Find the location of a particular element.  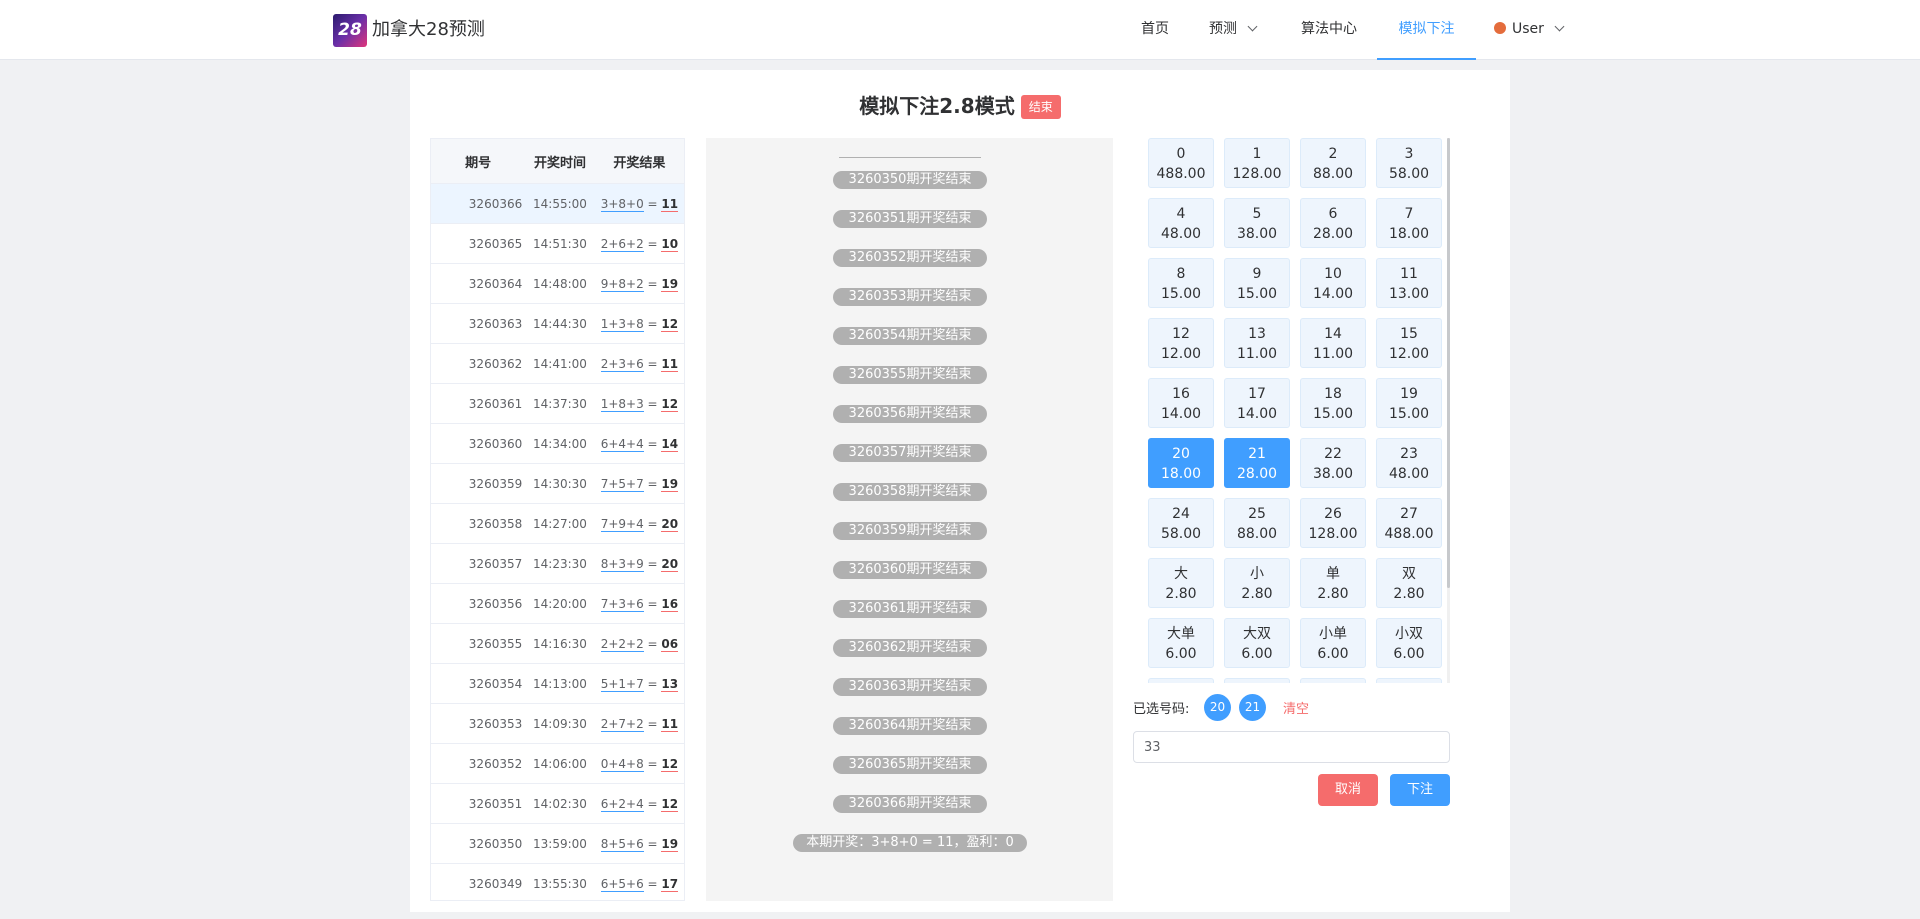

bet-option-cell: 26 128.00 is located at coordinates (1333, 523).